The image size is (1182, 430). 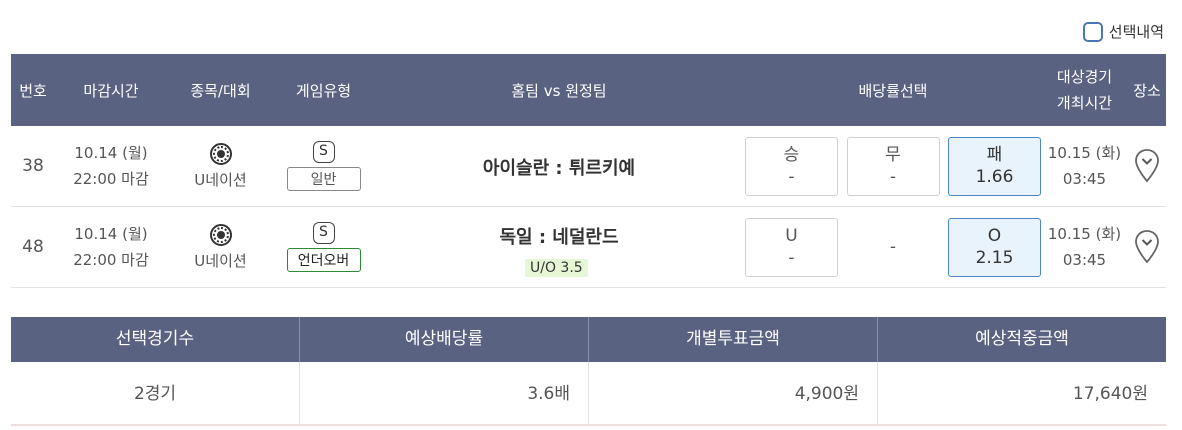 What do you see at coordinates (155, 393) in the screenshot?
I see `selected-games-count: 2경기` at bounding box center [155, 393].